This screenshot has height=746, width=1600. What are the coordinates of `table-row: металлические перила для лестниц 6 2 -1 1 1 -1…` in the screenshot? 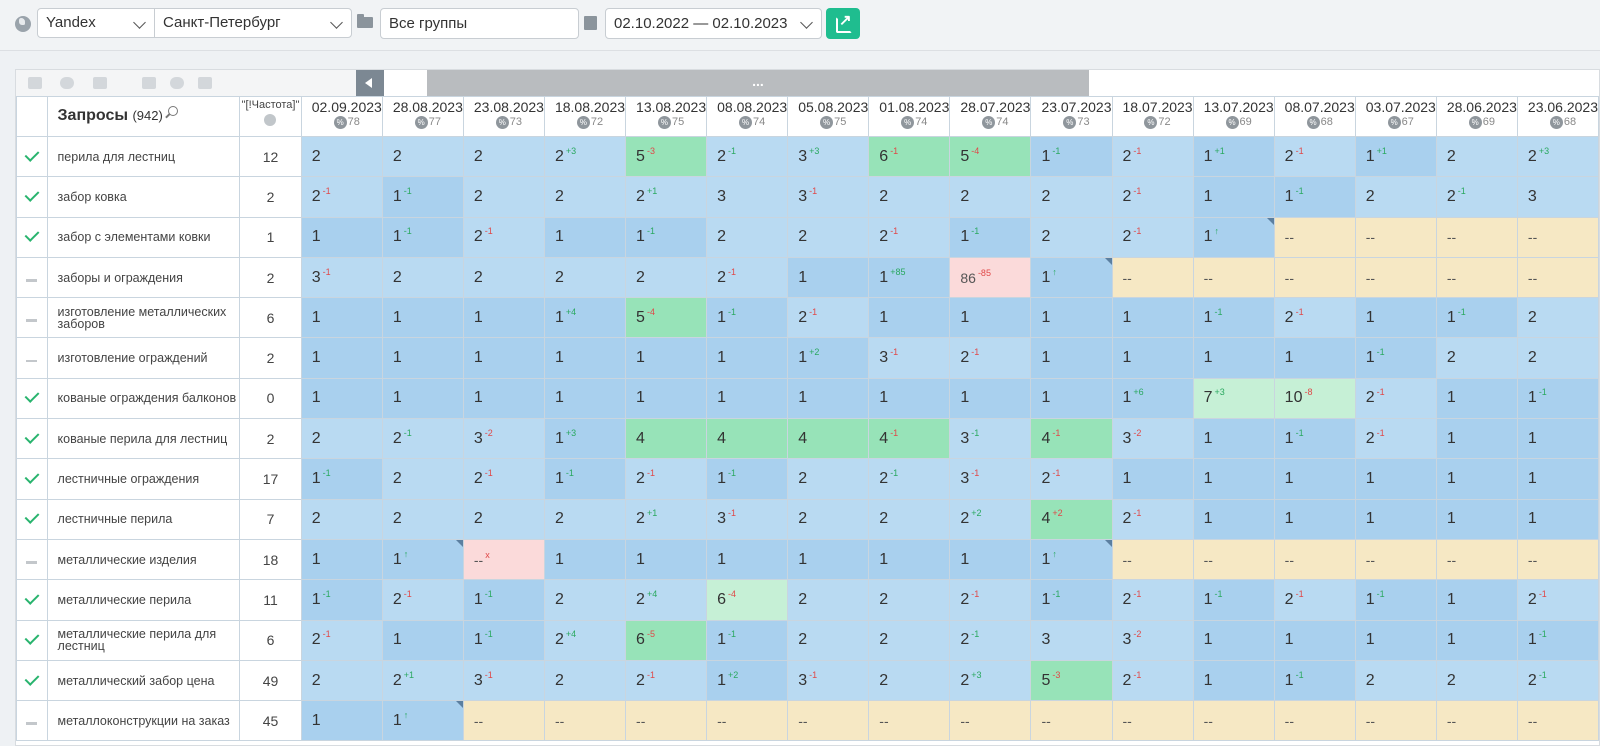 It's located at (807, 640).